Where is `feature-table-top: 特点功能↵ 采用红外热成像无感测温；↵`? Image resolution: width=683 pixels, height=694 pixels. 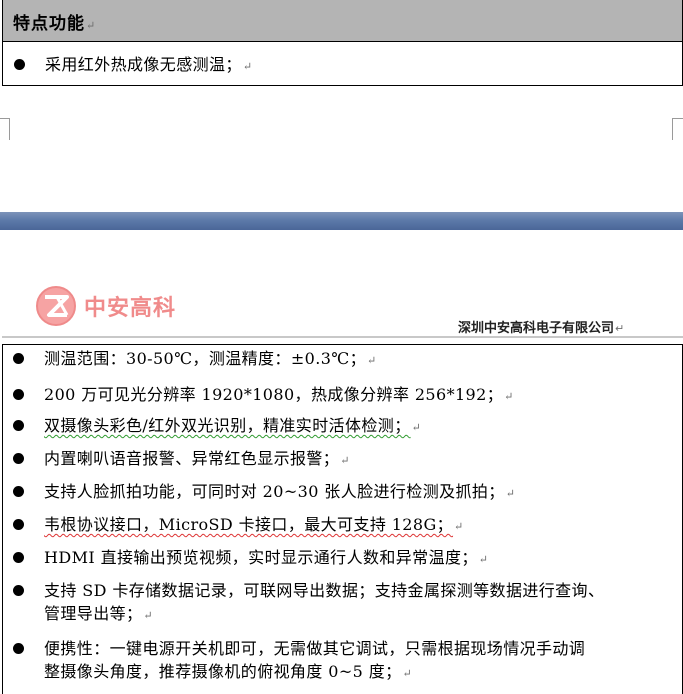
feature-table-top: 特点功能↵ 采用红外热成像无感测温；↵ is located at coordinates (342, 43).